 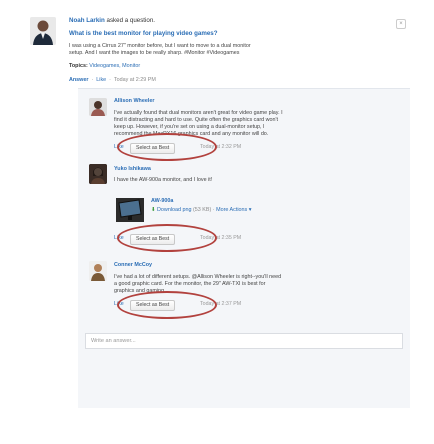 What do you see at coordinates (131, 20) in the screenshot?
I see `question-action-text: asked a question.` at bounding box center [131, 20].